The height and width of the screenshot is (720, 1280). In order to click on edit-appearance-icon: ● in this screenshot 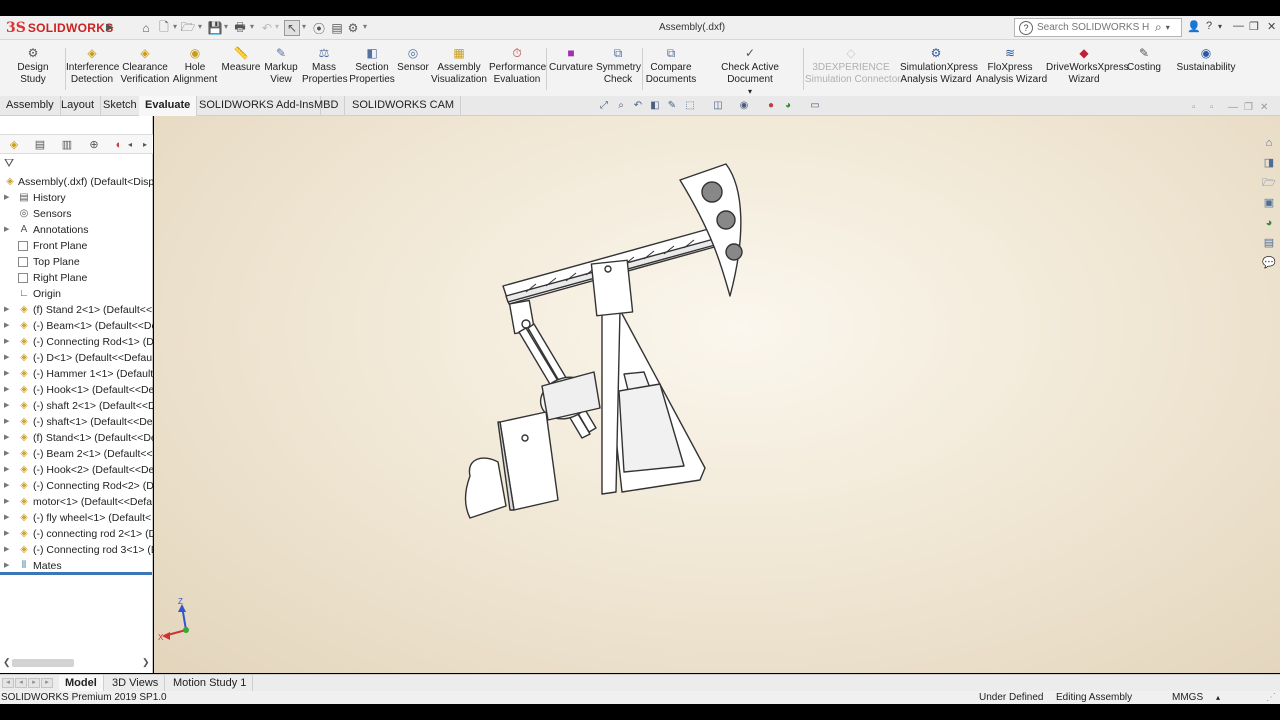, I will do `click(771, 106)`.